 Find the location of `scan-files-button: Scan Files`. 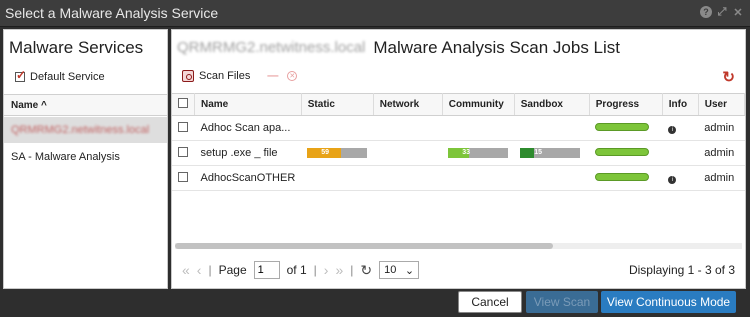

scan-files-button: Scan Files is located at coordinates (224, 76).